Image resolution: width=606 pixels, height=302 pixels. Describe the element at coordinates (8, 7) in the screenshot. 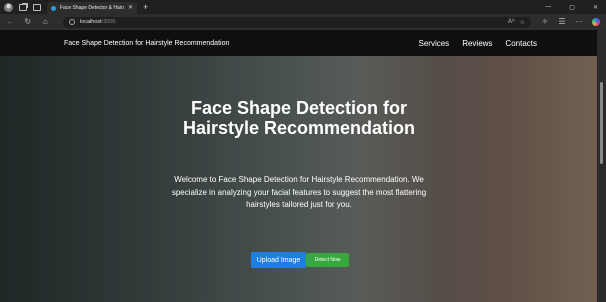

I see `profile-avatar` at that location.